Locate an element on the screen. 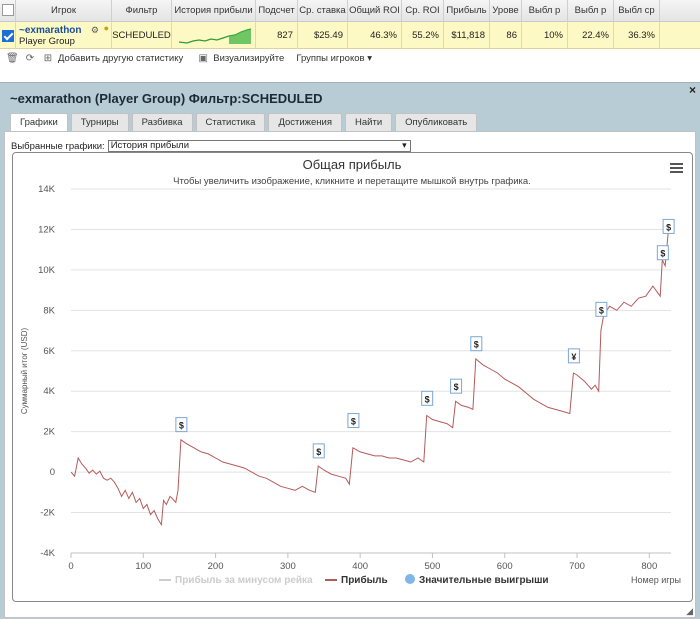 The height and width of the screenshot is (619, 700). chart-selector: История прибыли is located at coordinates (259, 146).